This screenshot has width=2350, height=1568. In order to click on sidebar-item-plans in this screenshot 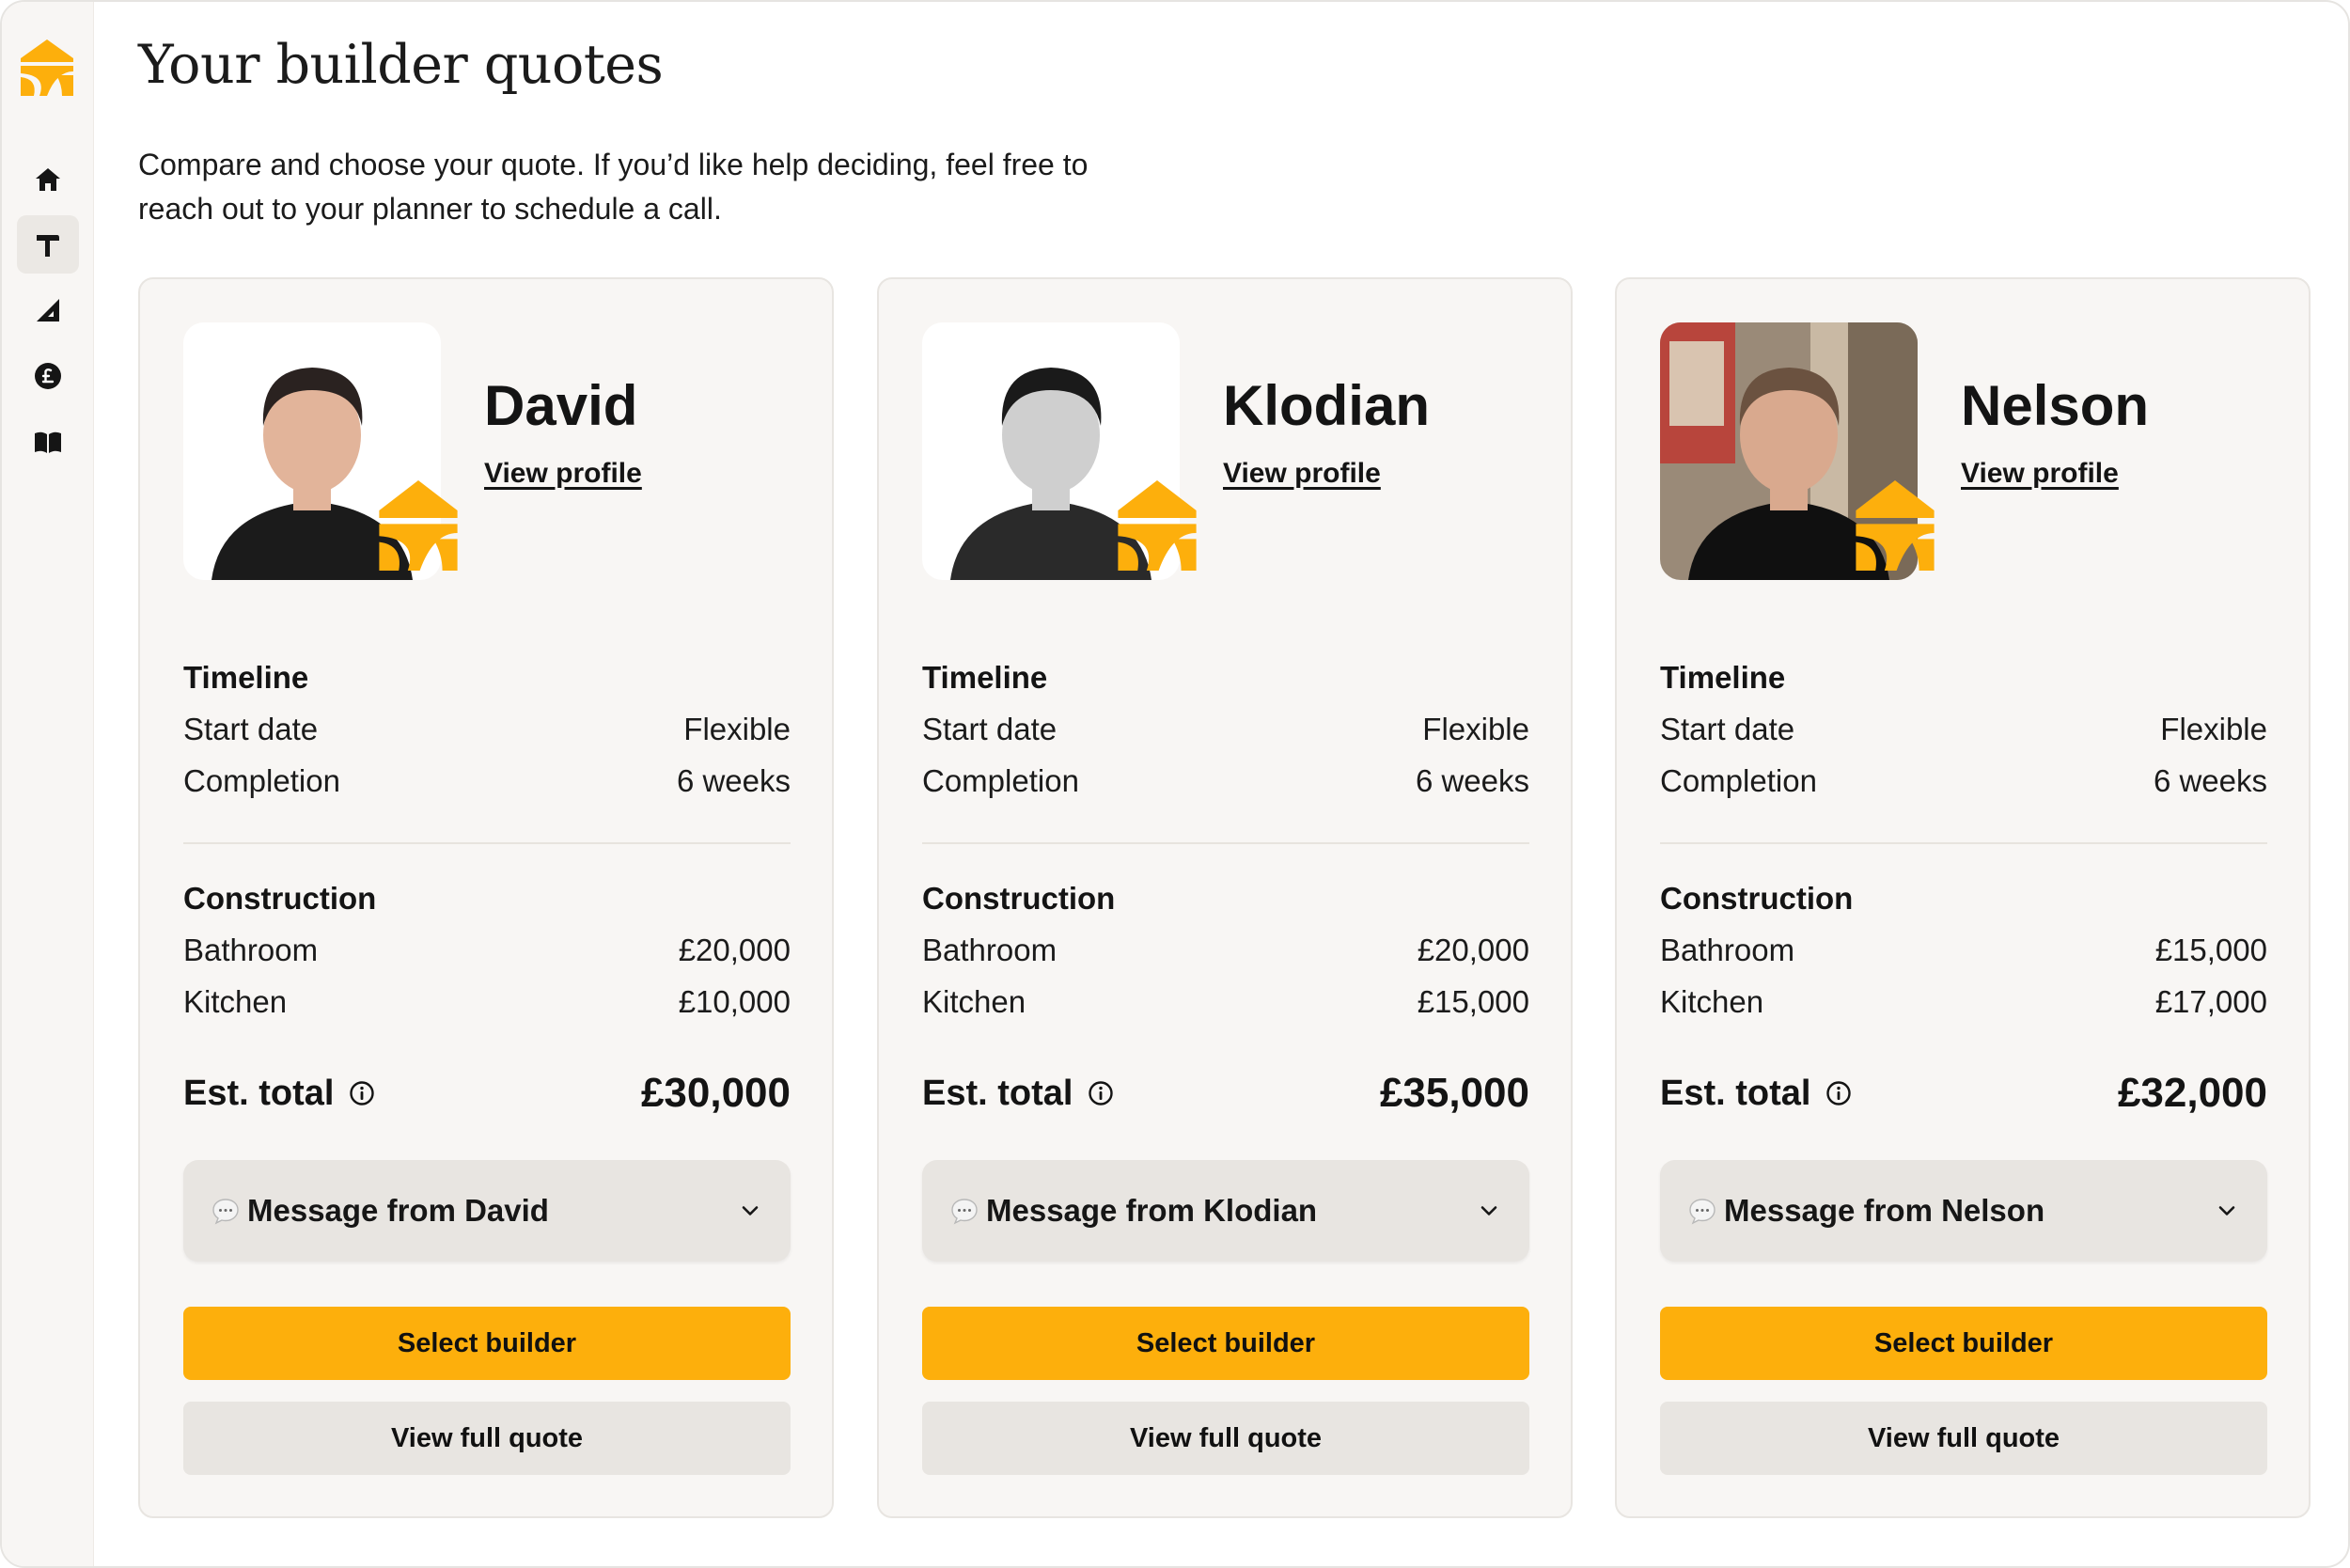, I will do `click(48, 310)`.